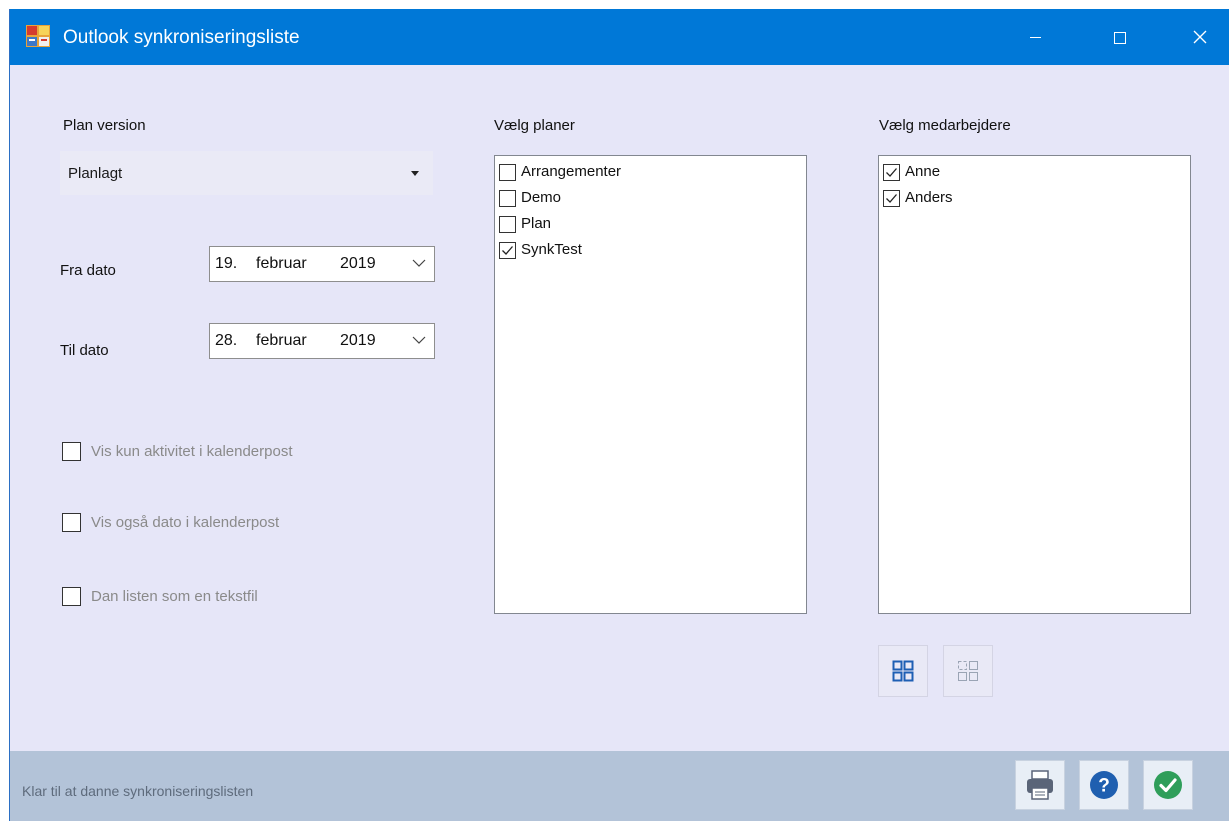 This screenshot has width=1229, height=825. I want to click on print-button, so click(1040, 785).